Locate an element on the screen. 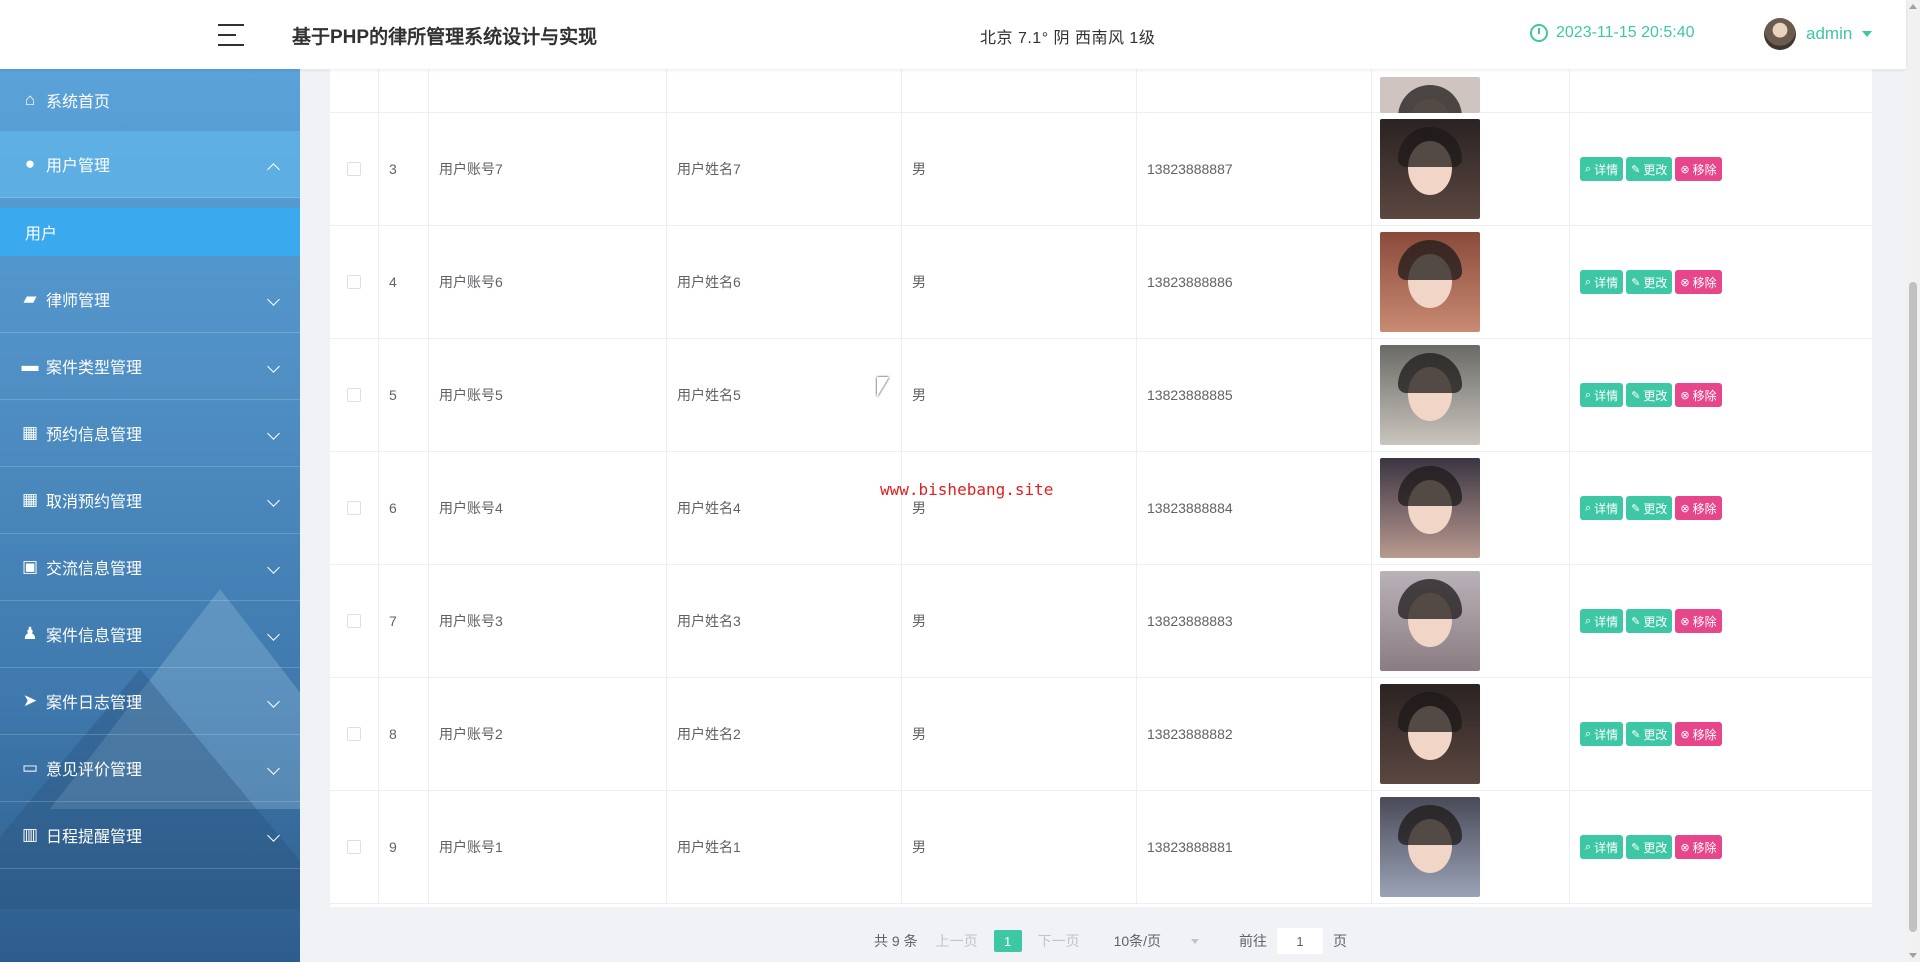 The width and height of the screenshot is (1920, 962). sidebar-item-user-manage: ● 用户管理 is located at coordinates (150, 164).